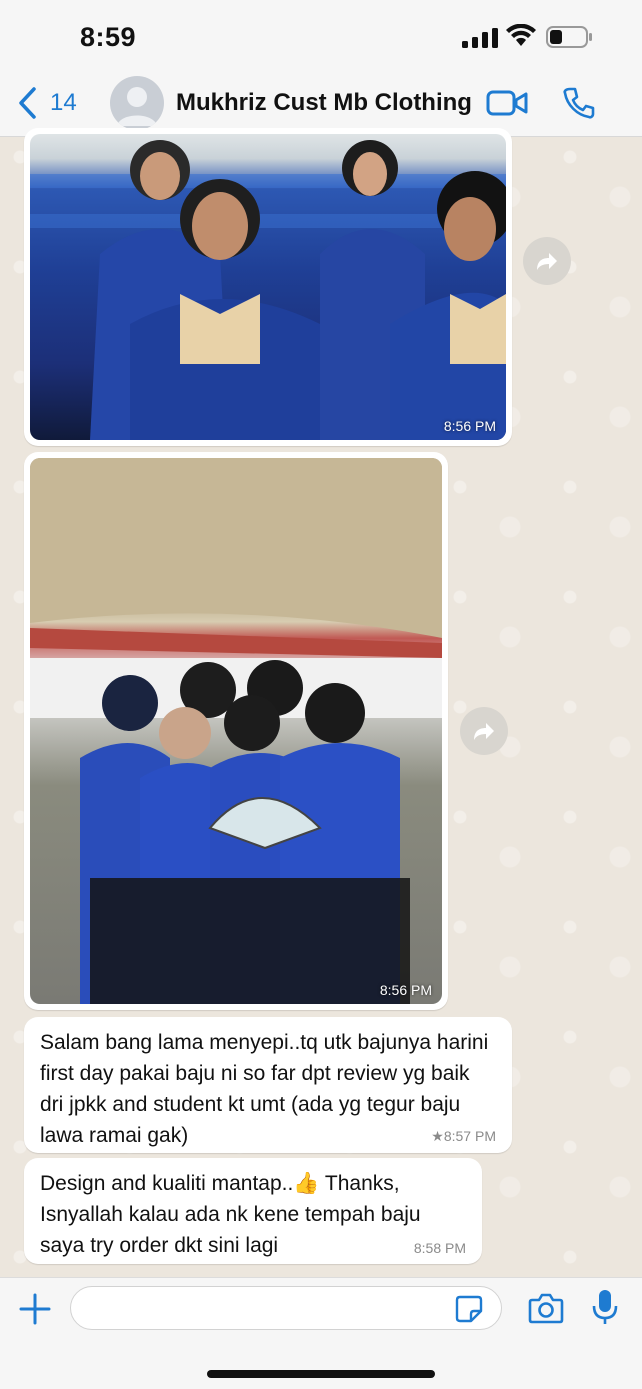 This screenshot has width=642, height=1389. I want to click on status-bar: 8:59, so click(321, 36).